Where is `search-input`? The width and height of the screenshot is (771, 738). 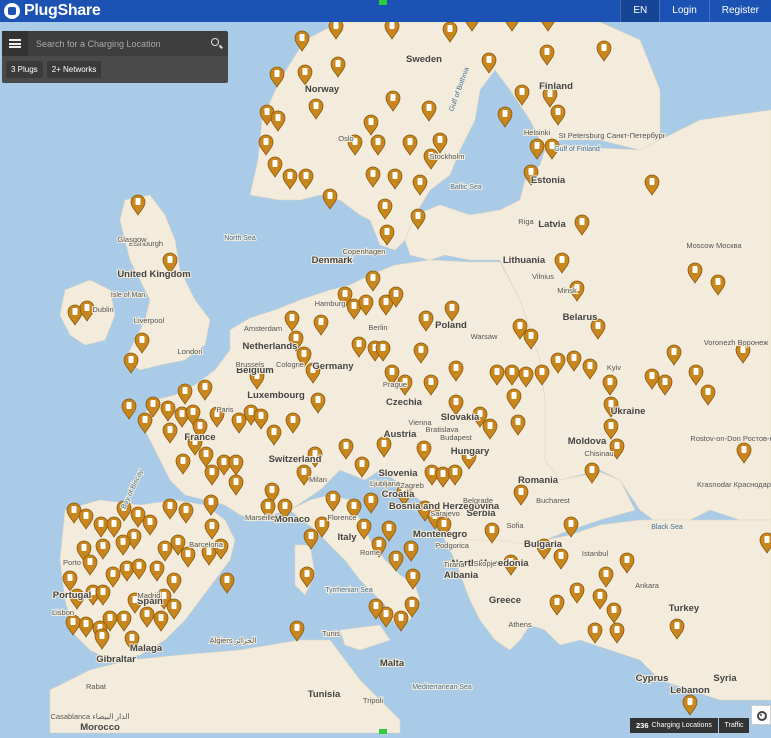 search-input is located at coordinates (117, 43).